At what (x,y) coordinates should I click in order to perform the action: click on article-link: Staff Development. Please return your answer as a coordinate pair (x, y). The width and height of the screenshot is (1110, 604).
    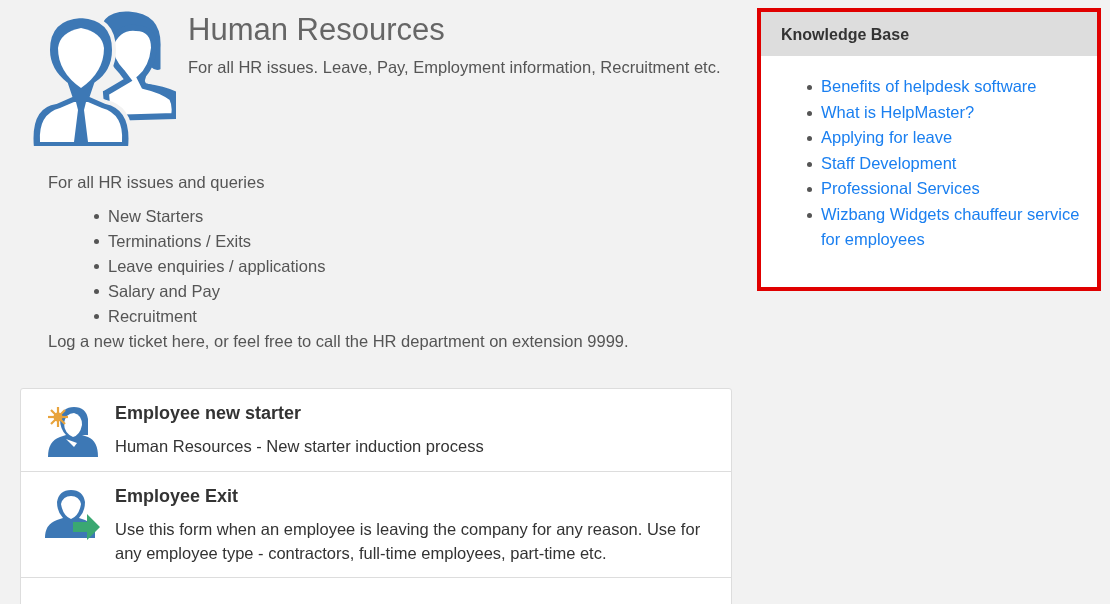
    Looking at the image, I should click on (889, 163).